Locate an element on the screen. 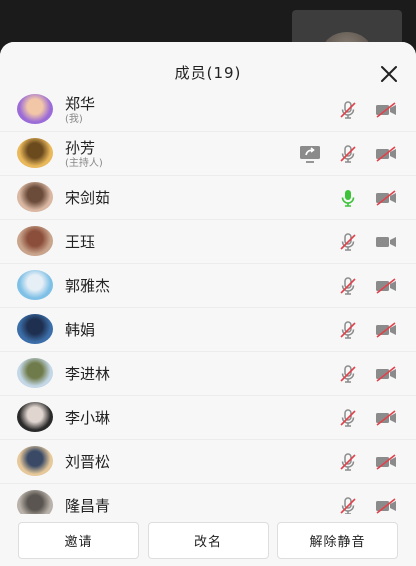  member-name-block: 郑华 (我) is located at coordinates (80, 110).